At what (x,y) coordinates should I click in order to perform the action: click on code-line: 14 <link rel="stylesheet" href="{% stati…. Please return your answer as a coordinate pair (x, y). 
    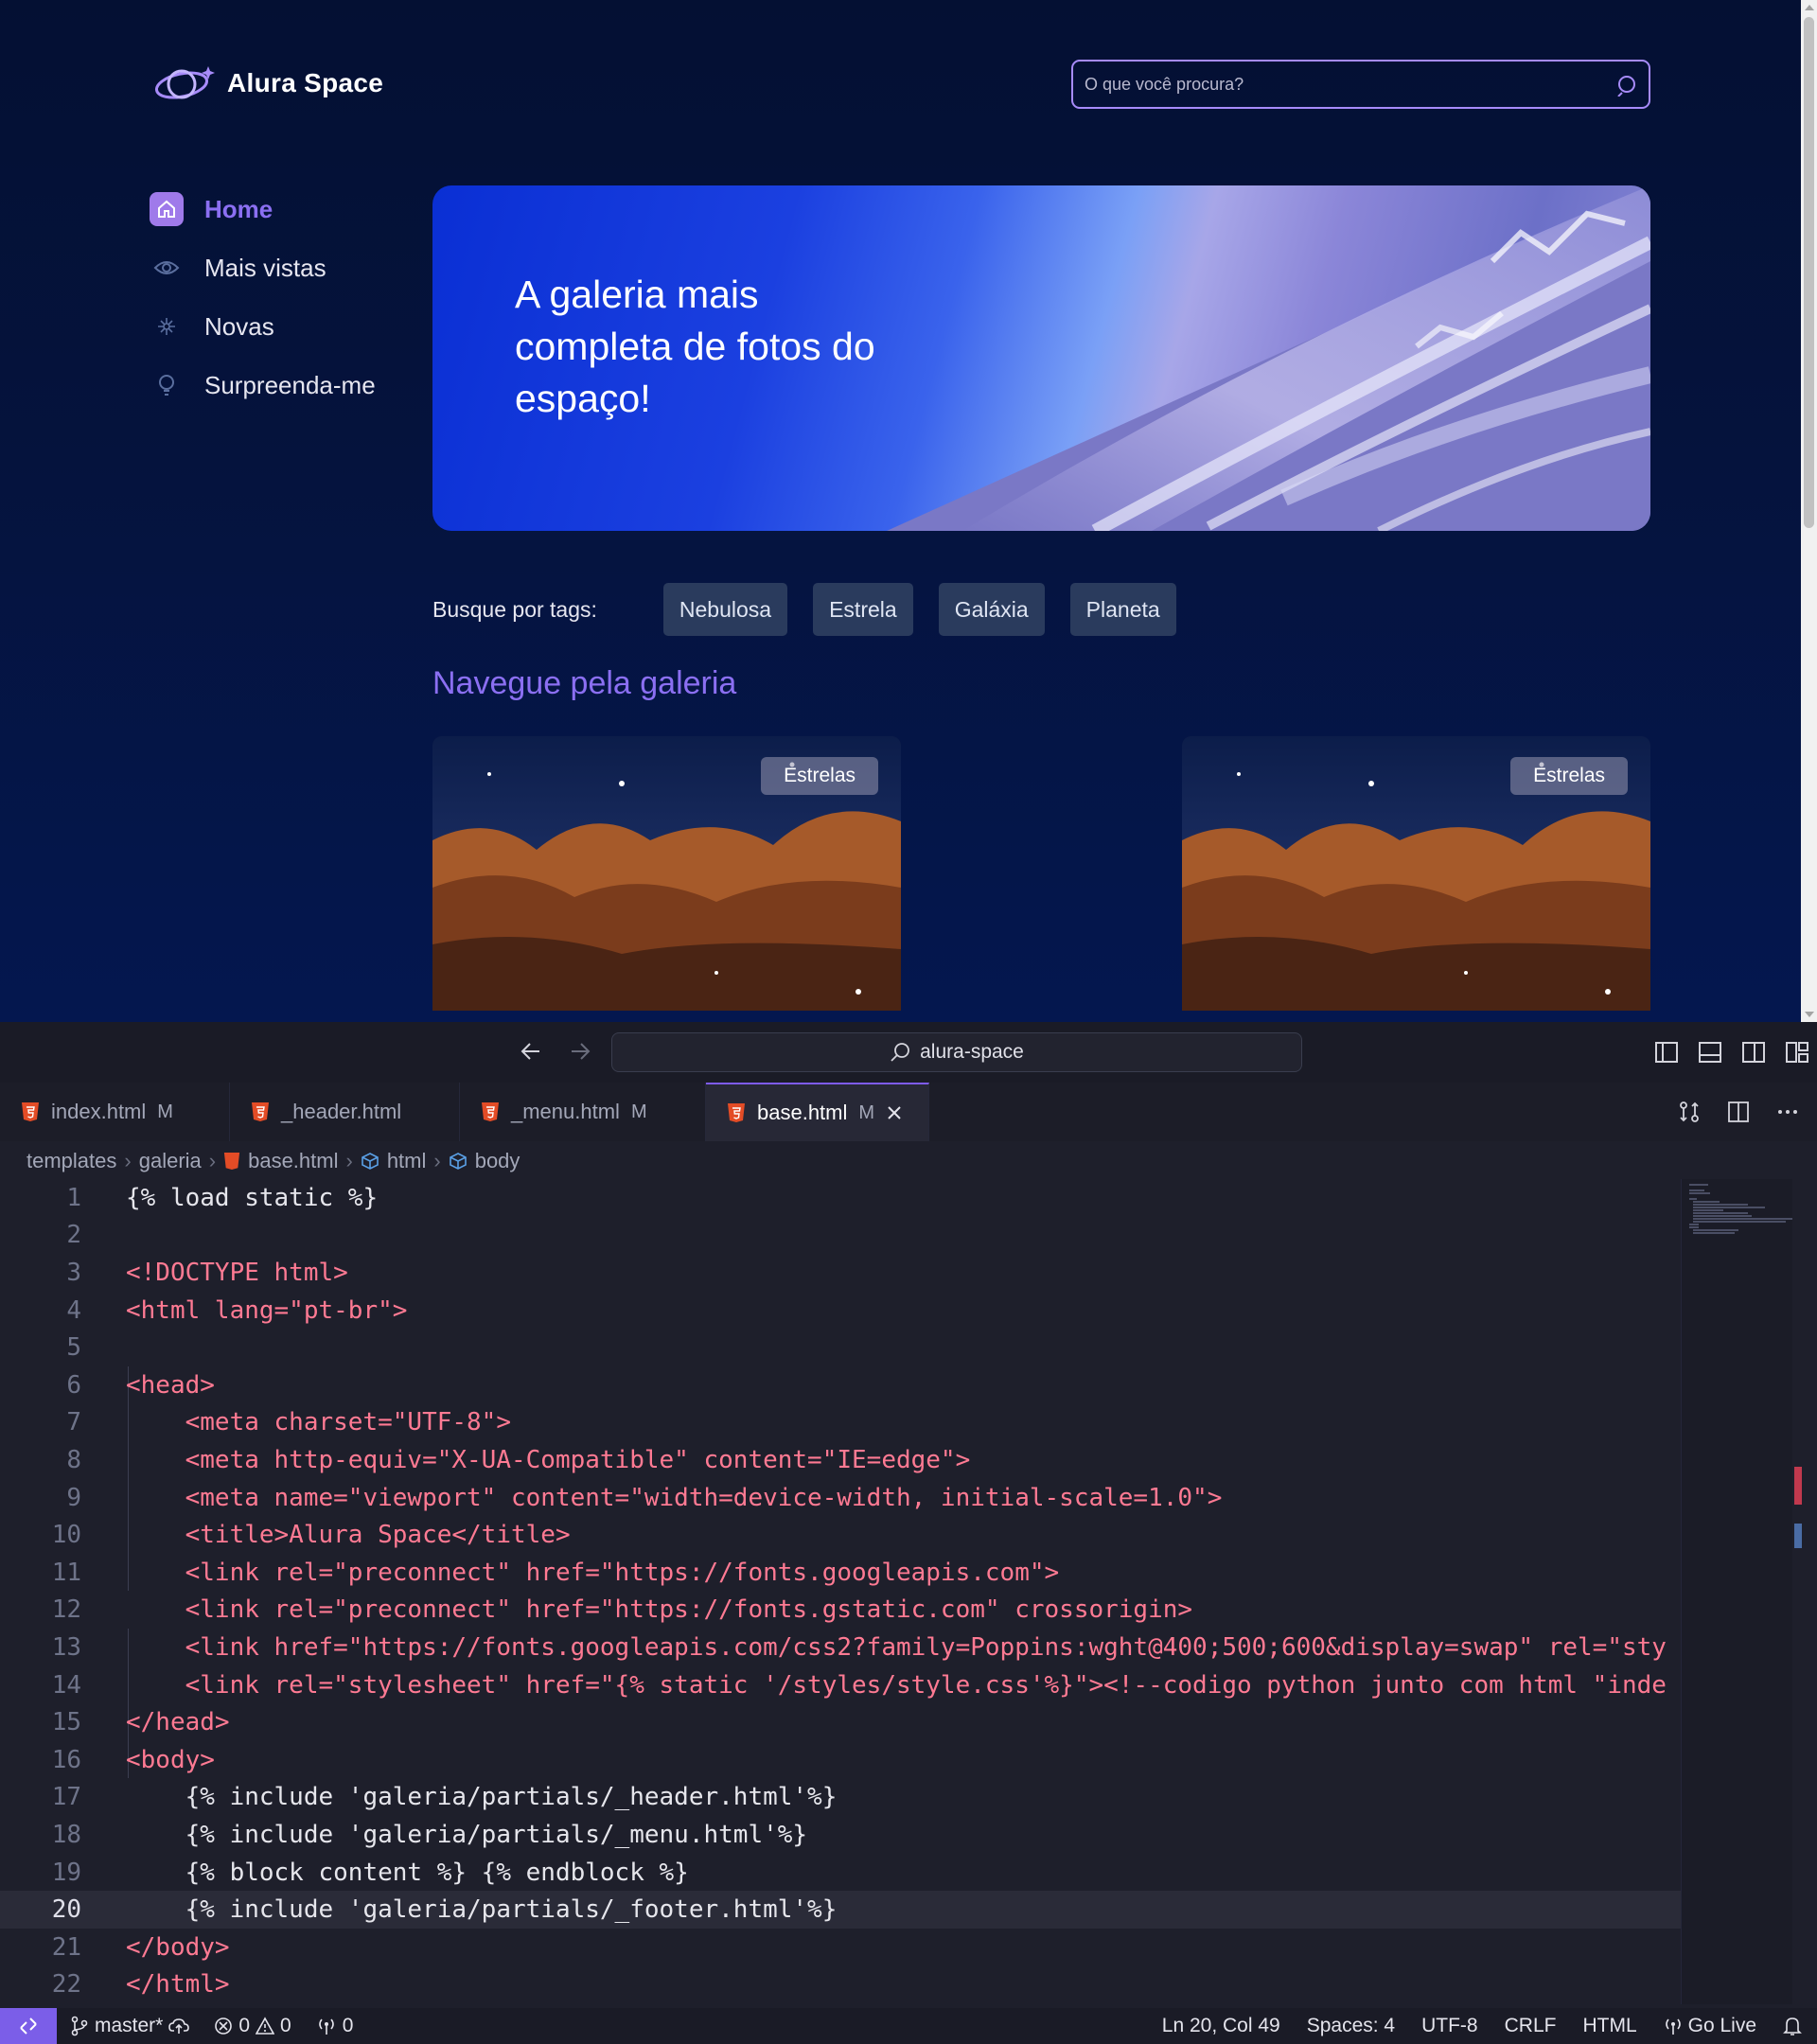
    Looking at the image, I should click on (840, 1685).